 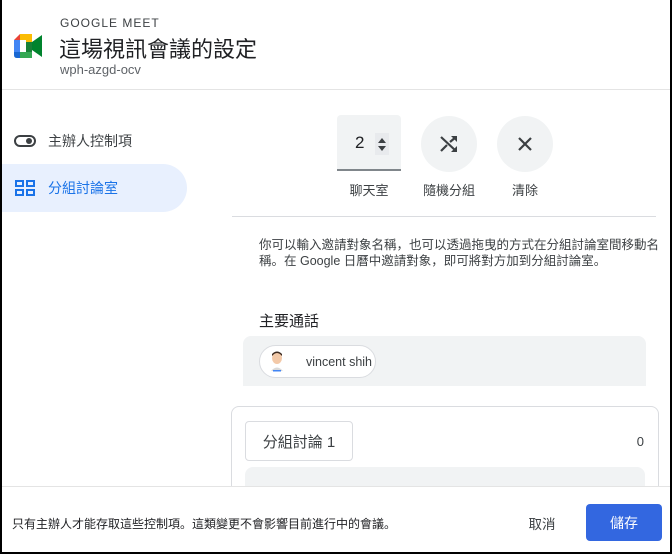 I want to click on dialog-footer: 只有主辦人才能存取這些控制項。這類變更不會影響目前進行中的會議。 取消 儲存, so click(x=336, y=519).